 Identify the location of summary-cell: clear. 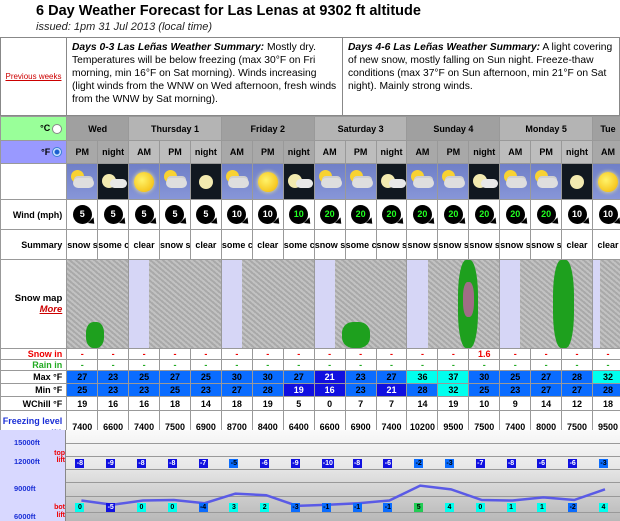
(205, 244).